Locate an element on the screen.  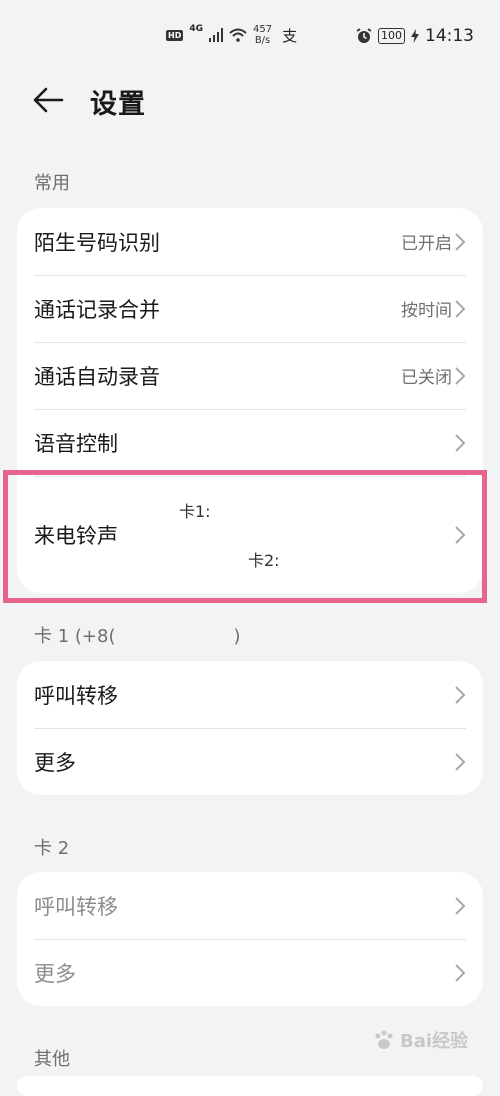
row-label: 语音控制 is located at coordinates (76, 443).